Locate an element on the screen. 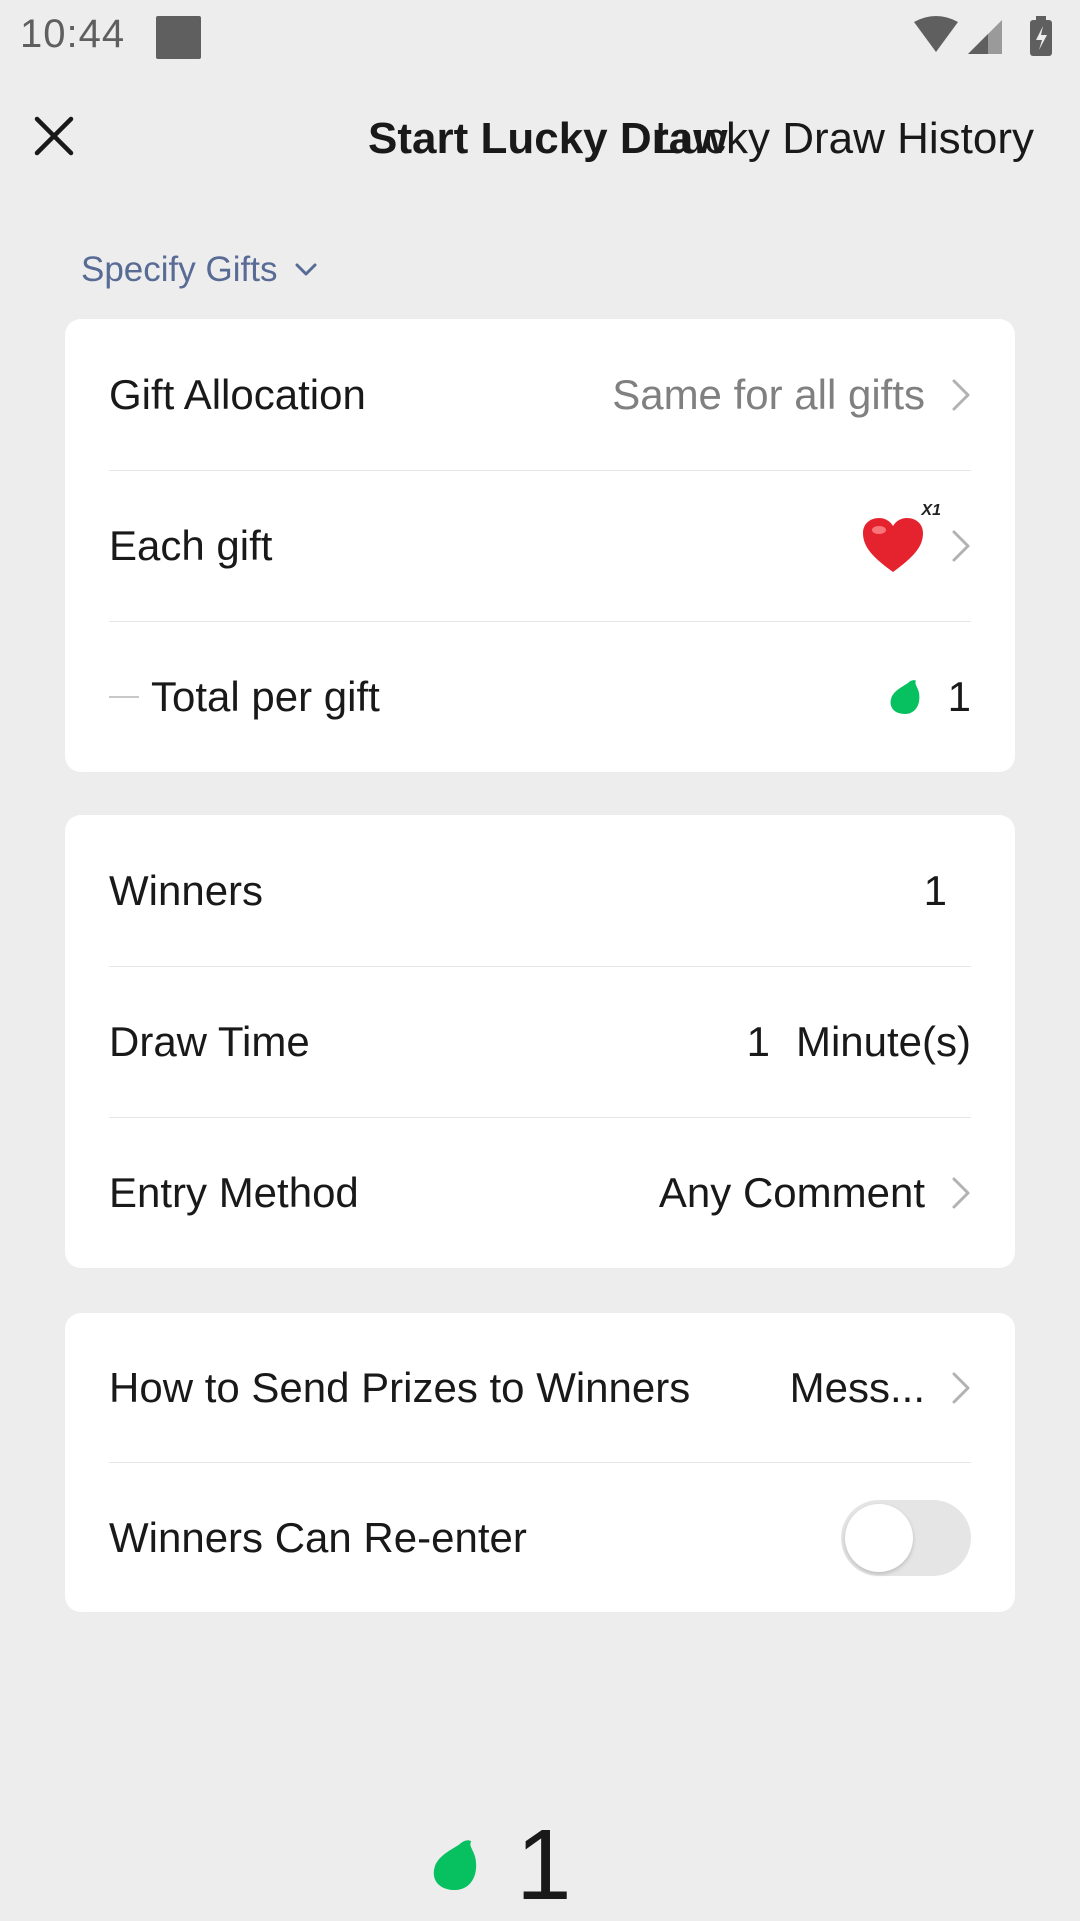 The width and height of the screenshot is (1080, 1921). entry-method-row: Entry Method Any Comment is located at coordinates (540, 1192).